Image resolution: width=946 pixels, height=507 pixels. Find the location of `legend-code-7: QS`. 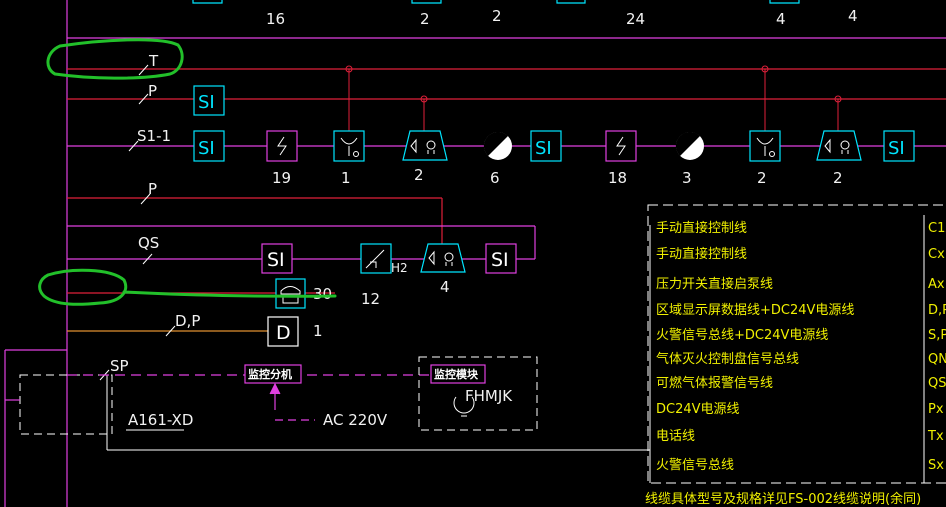

legend-code-7: QS is located at coordinates (937, 383).